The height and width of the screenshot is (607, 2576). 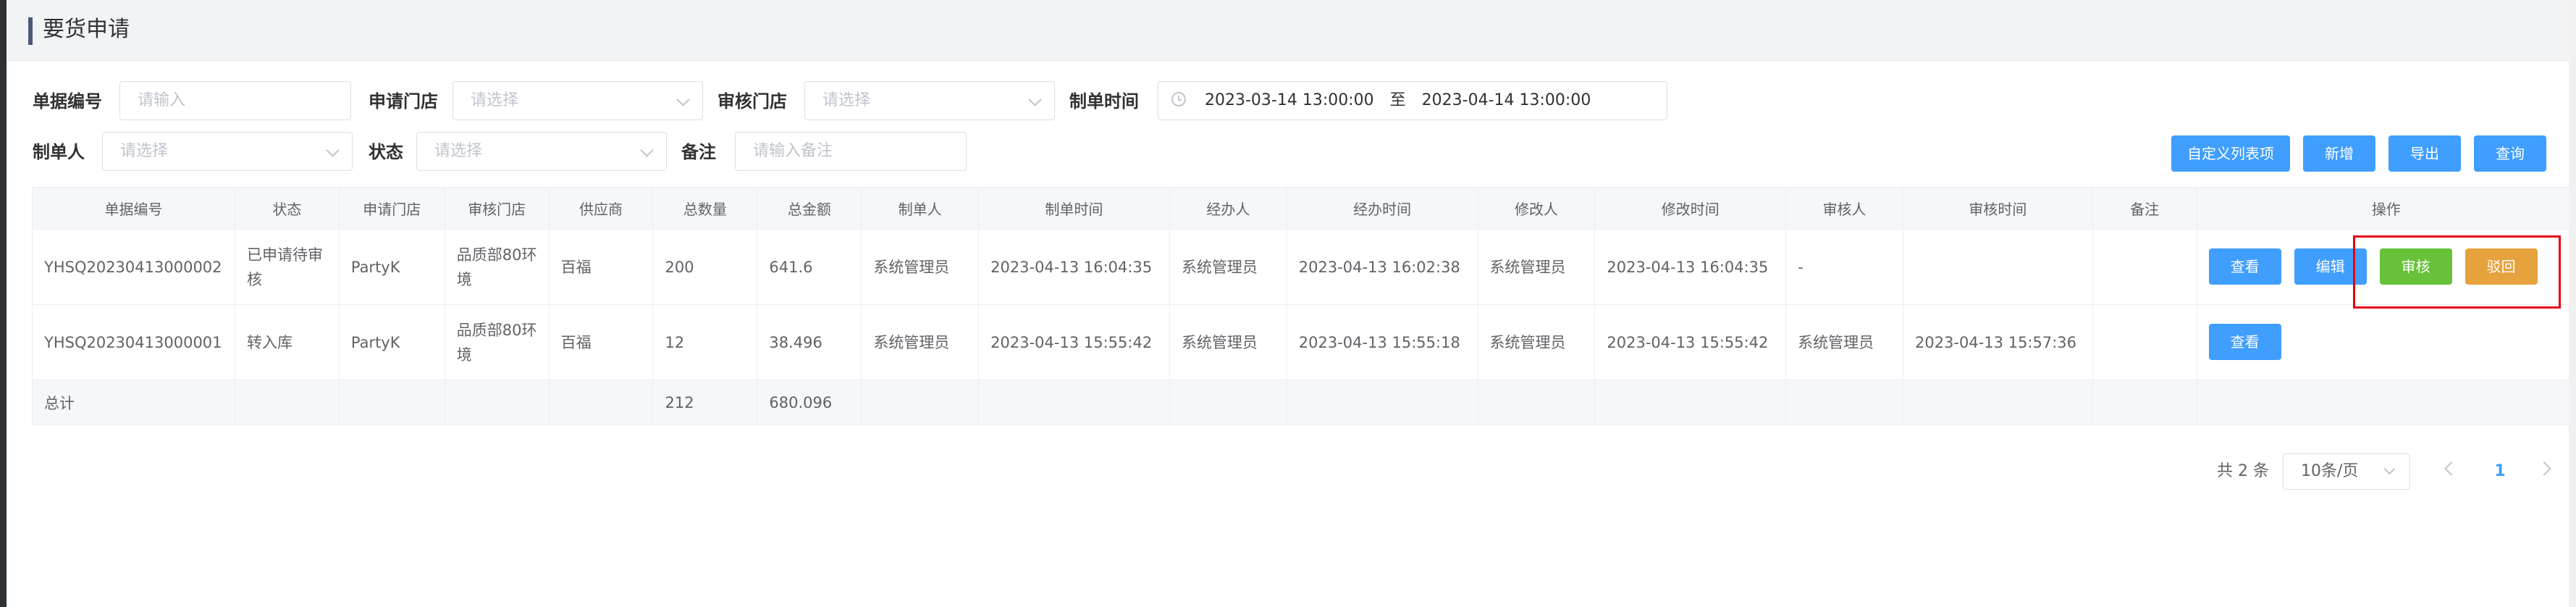 I want to click on column-header: 申请门店, so click(x=391, y=208).